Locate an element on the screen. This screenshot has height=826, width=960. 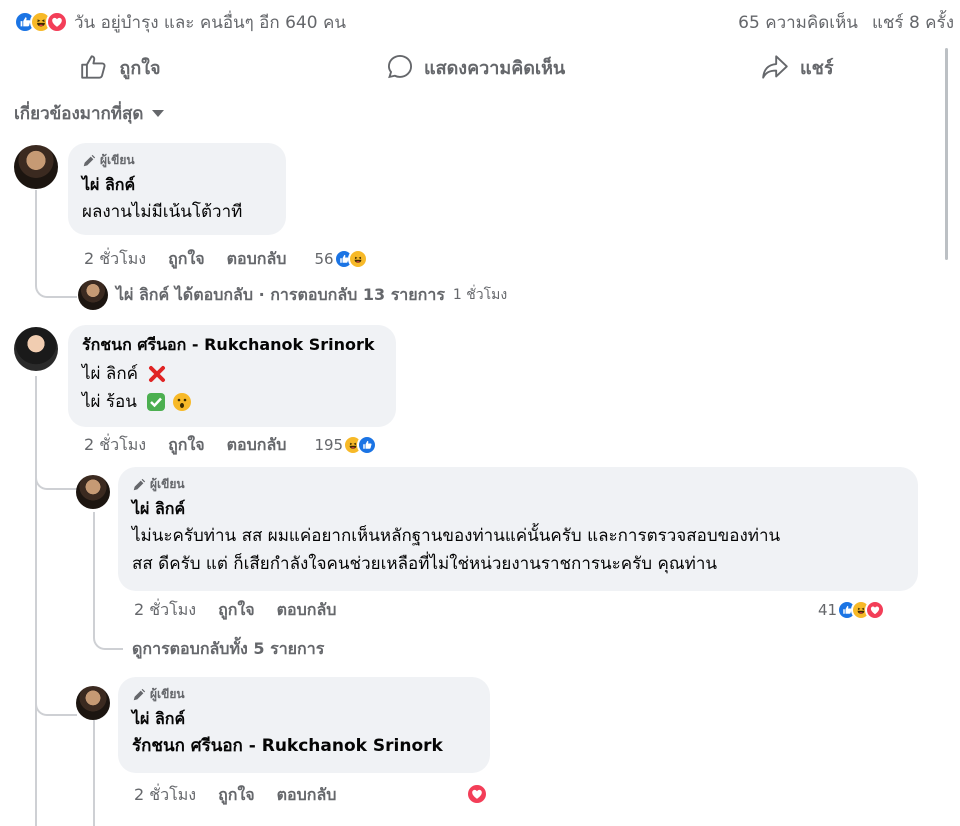
cross-mark-icon is located at coordinates (157, 374).